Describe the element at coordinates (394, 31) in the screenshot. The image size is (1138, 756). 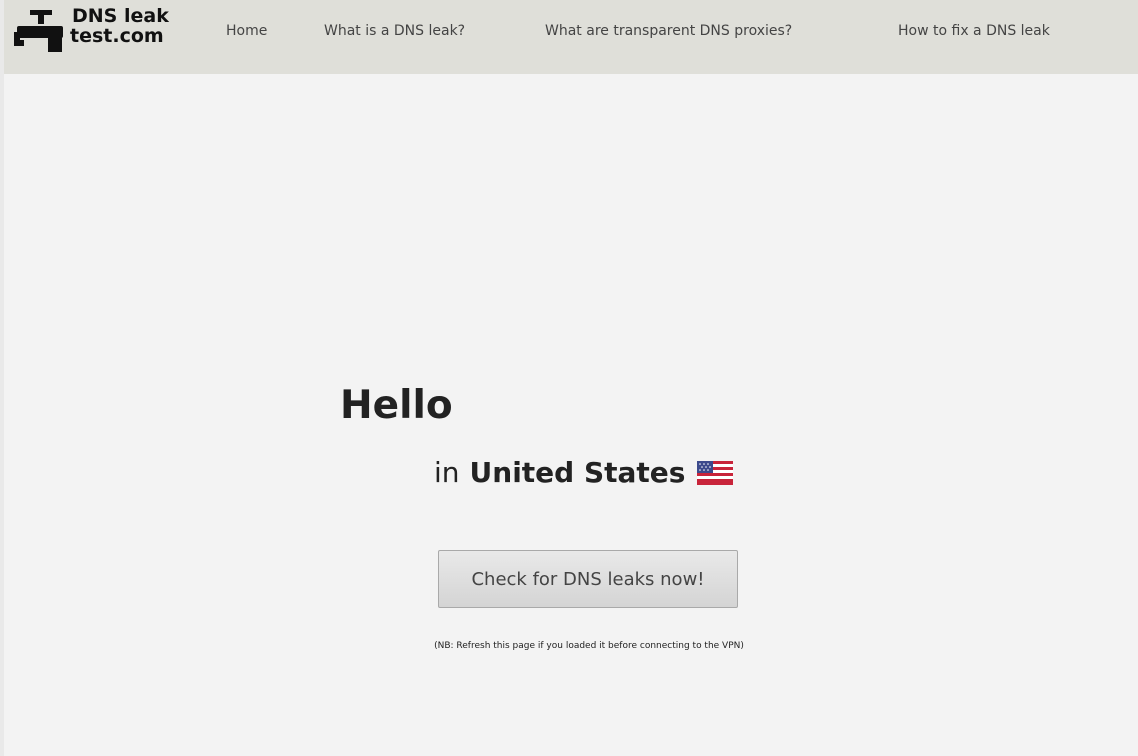
I see `nav-what-is-dns-leak: What is a DNS leak?` at that location.